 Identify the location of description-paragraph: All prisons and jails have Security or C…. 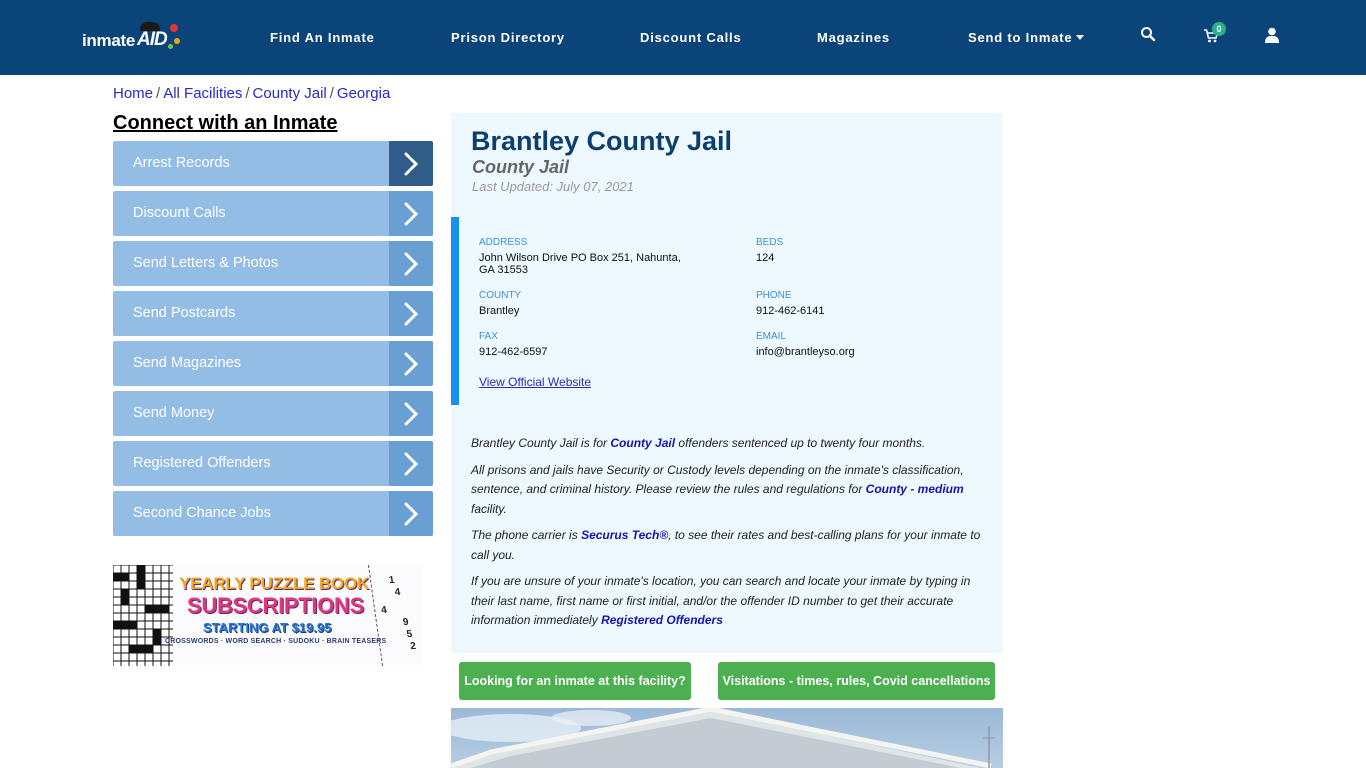
(728, 490).